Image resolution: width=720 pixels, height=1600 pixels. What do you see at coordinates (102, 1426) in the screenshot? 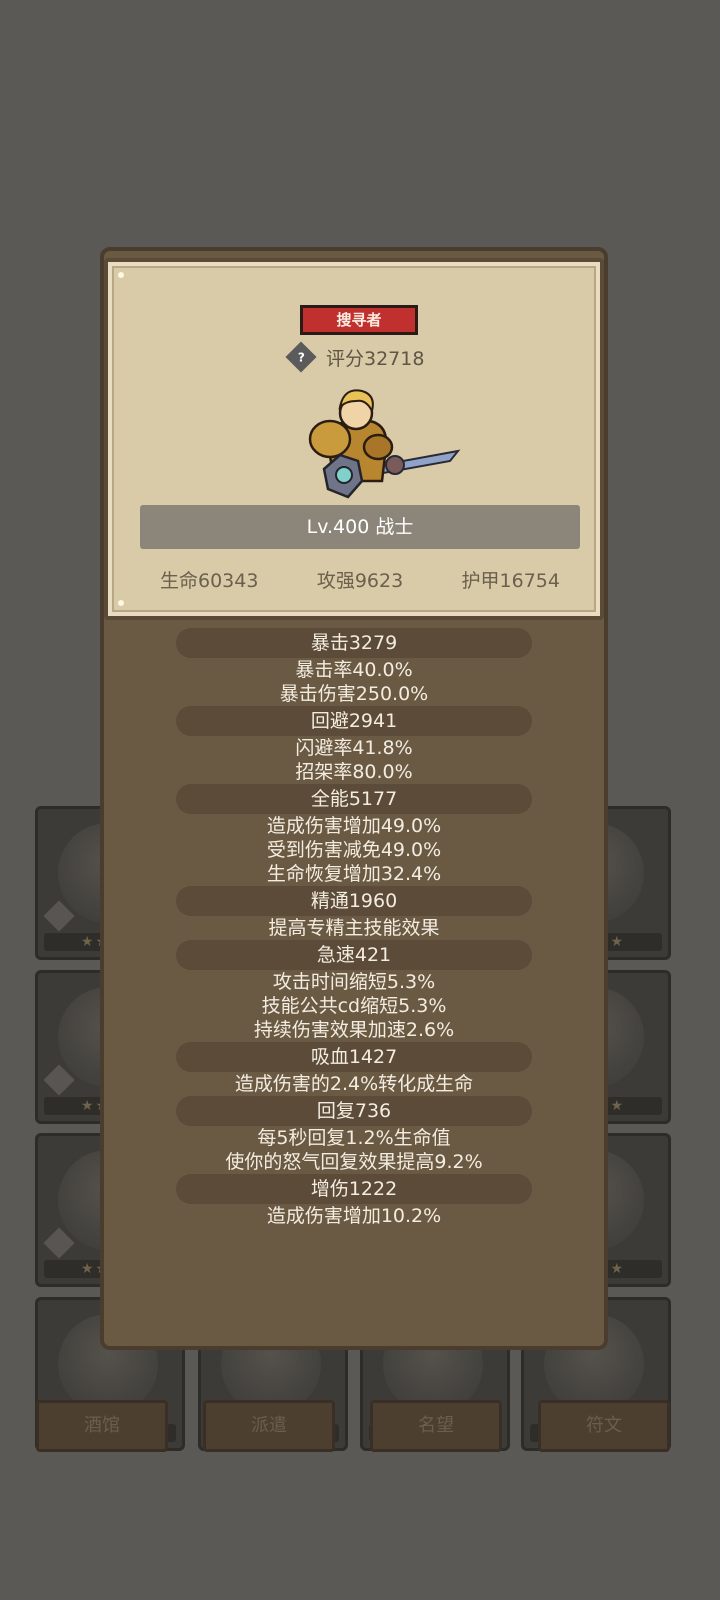
I see `tab-tavern: 酒馆` at bounding box center [102, 1426].